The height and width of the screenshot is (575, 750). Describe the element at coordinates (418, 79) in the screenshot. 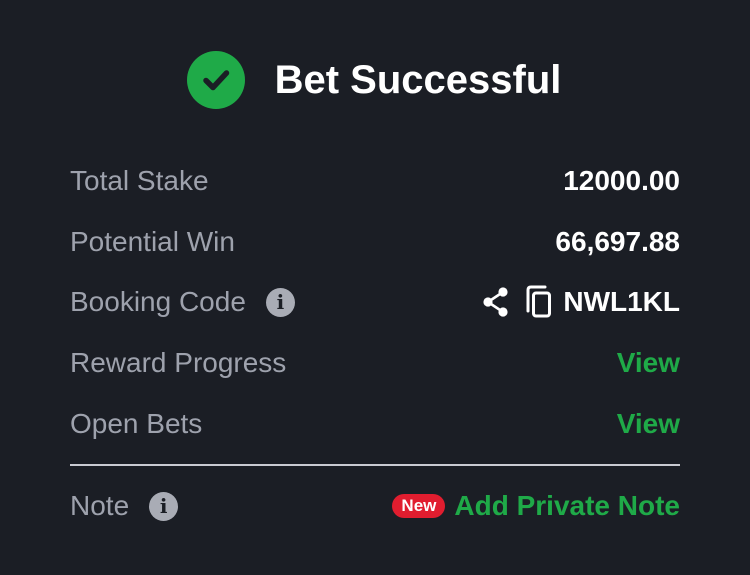

I see `page-title: Bet Successful` at that location.